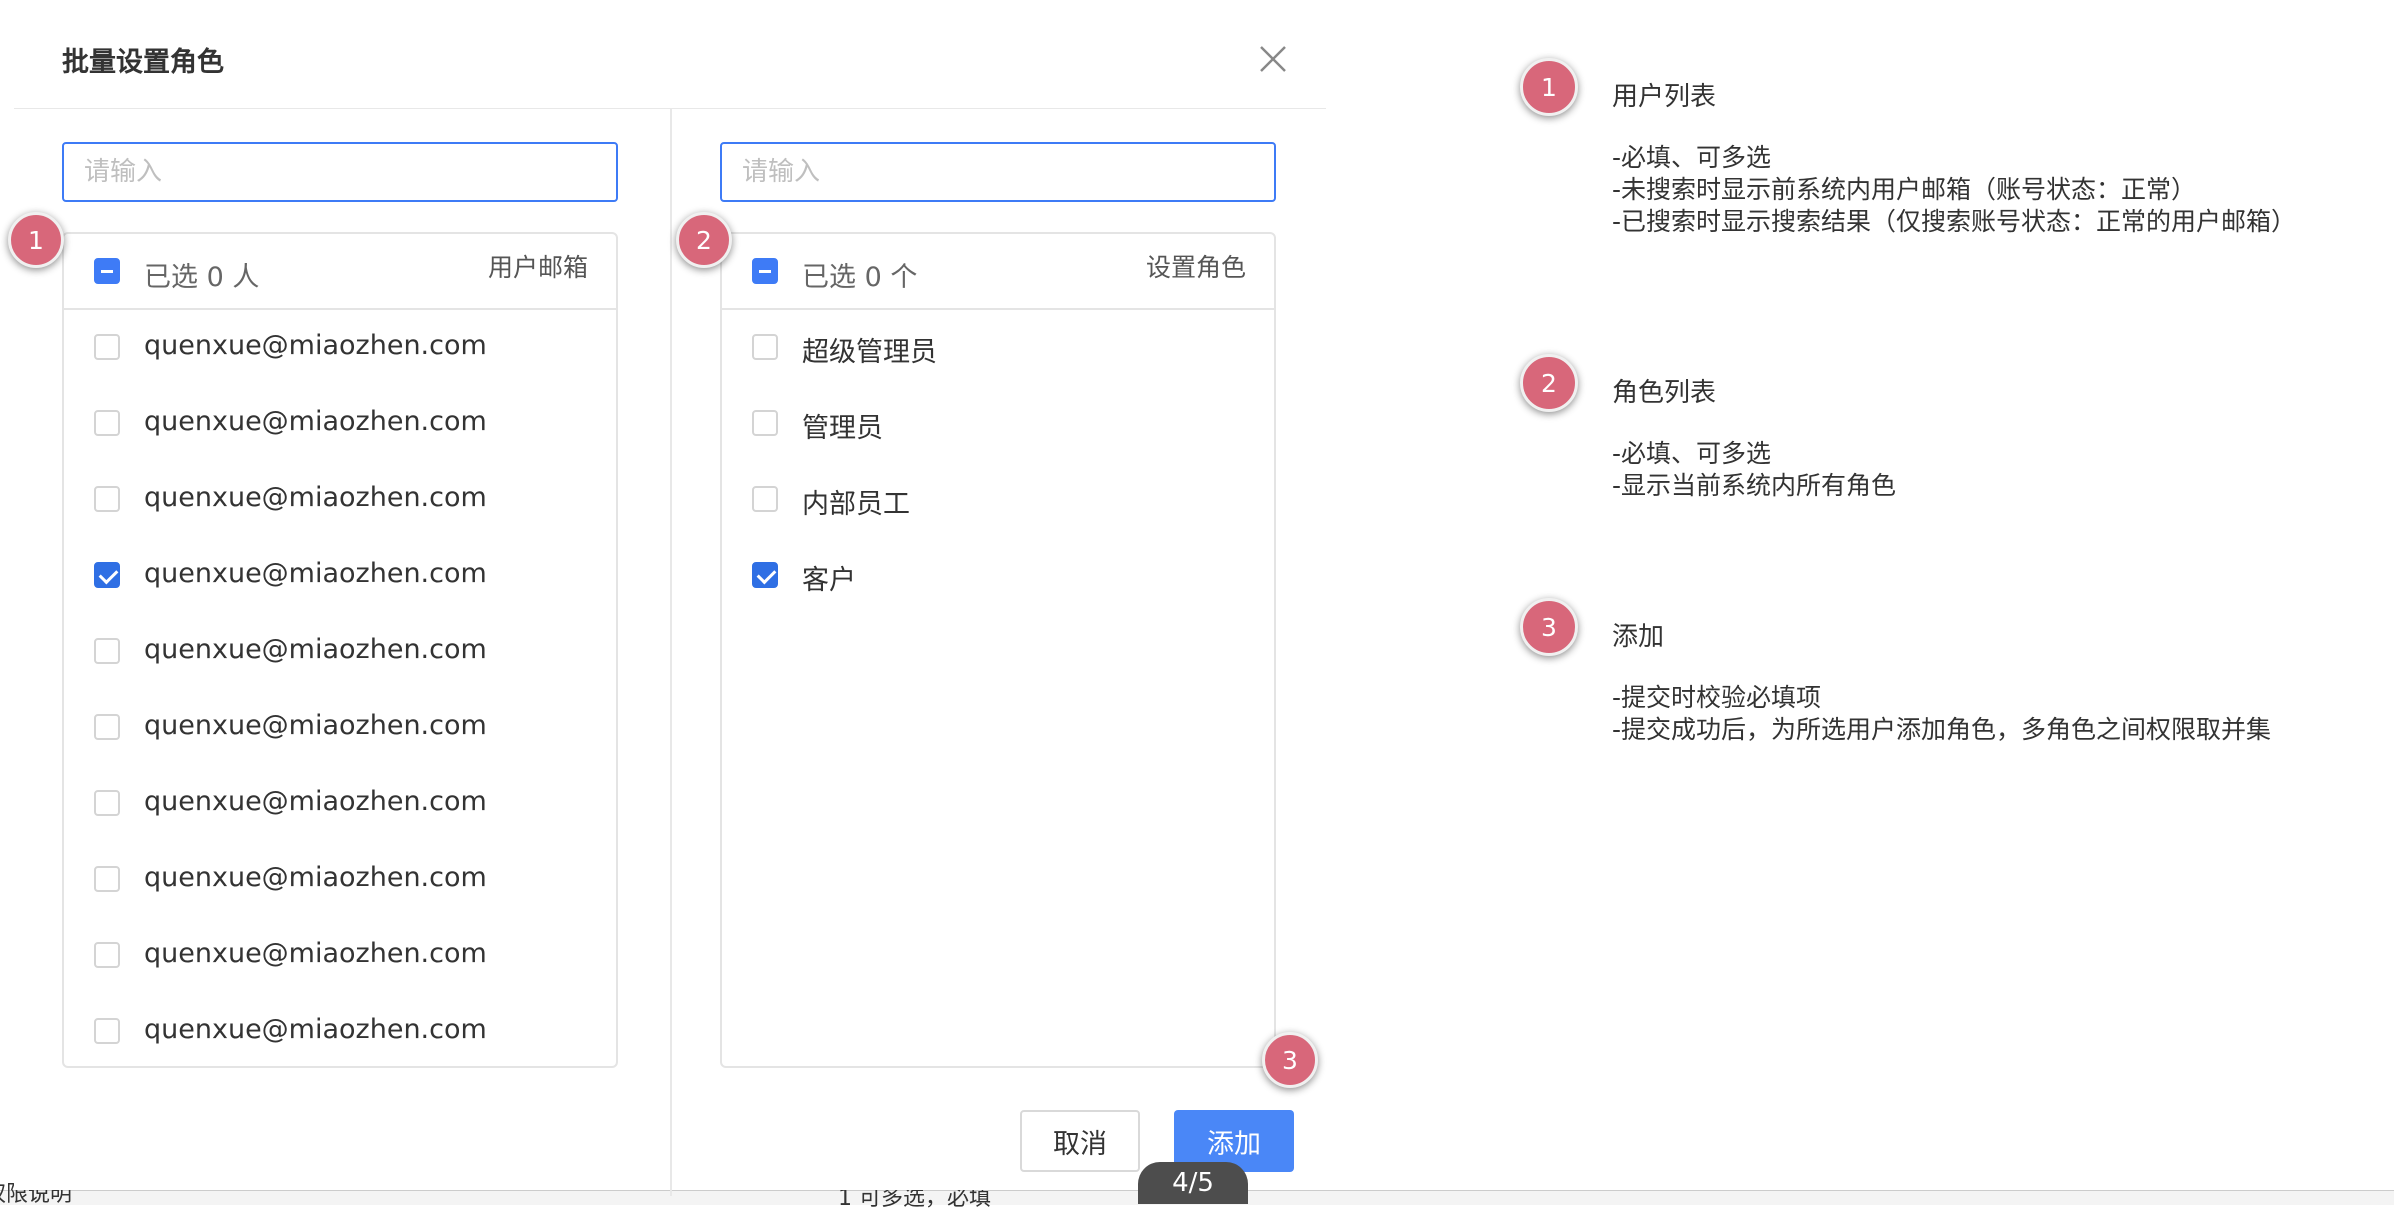 This screenshot has width=2394, height=1212. I want to click on role-list-header: 已选 0 个 设置角色, so click(998, 272).